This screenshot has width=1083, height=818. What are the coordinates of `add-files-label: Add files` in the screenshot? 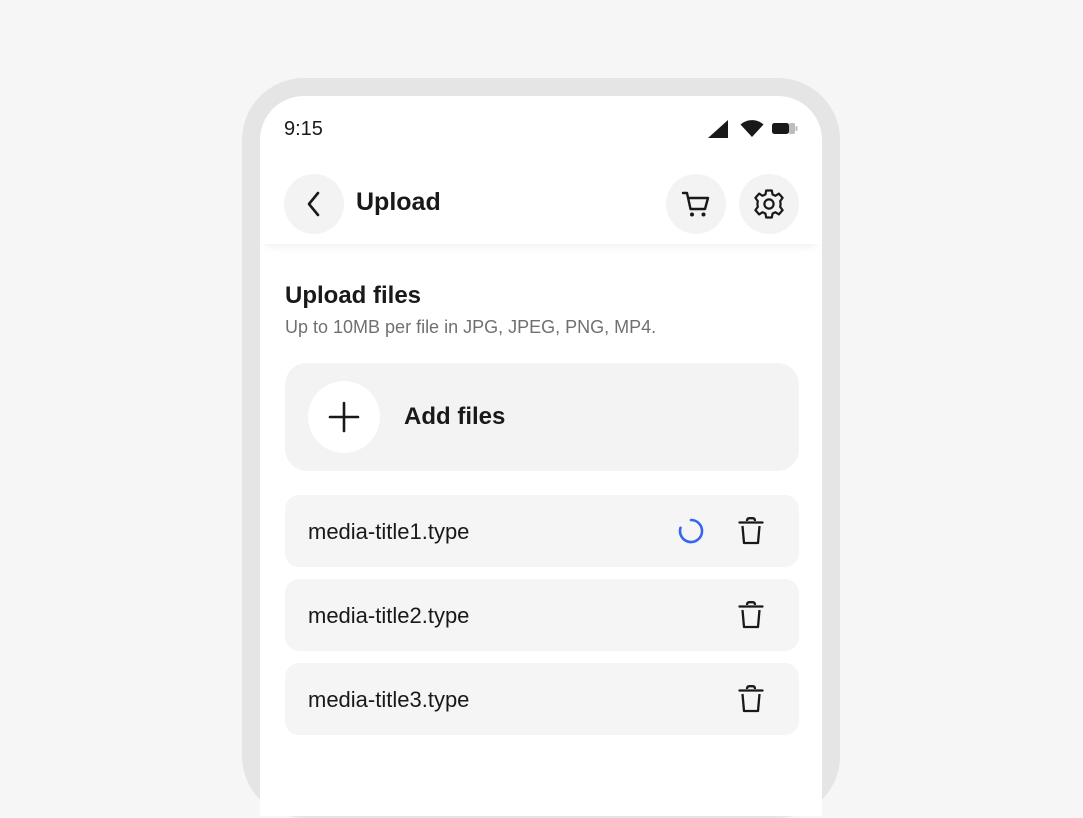 It's located at (455, 416).